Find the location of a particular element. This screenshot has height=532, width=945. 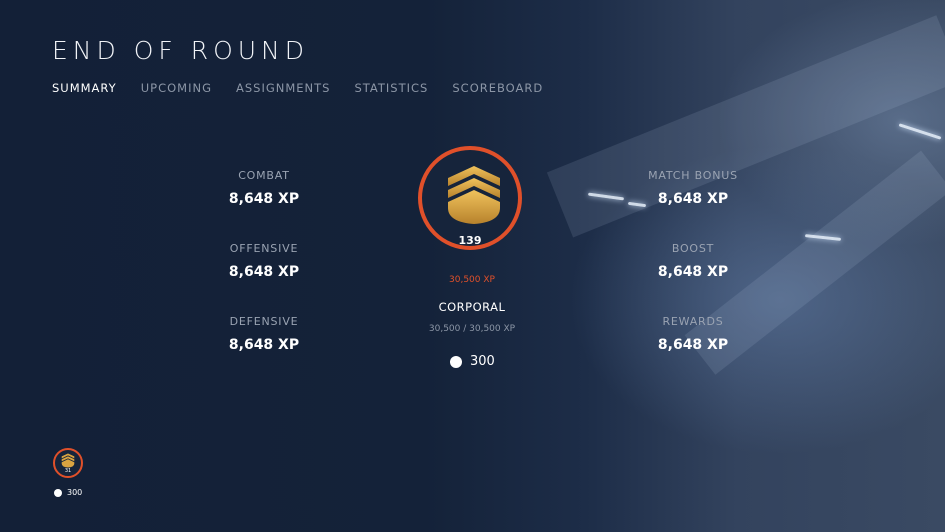

mini-credits: 300 is located at coordinates (68, 492).